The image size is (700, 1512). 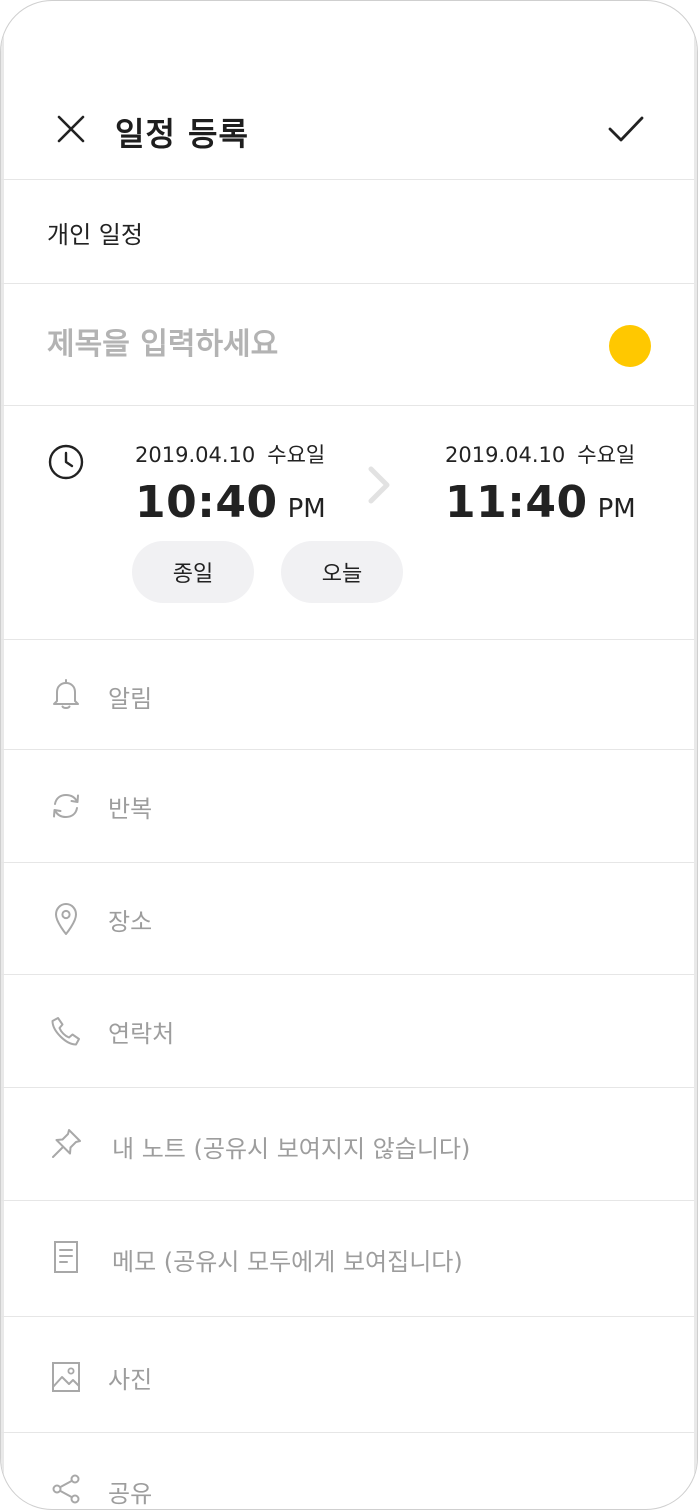 What do you see at coordinates (66, 1489) in the screenshot?
I see `share-icon` at bounding box center [66, 1489].